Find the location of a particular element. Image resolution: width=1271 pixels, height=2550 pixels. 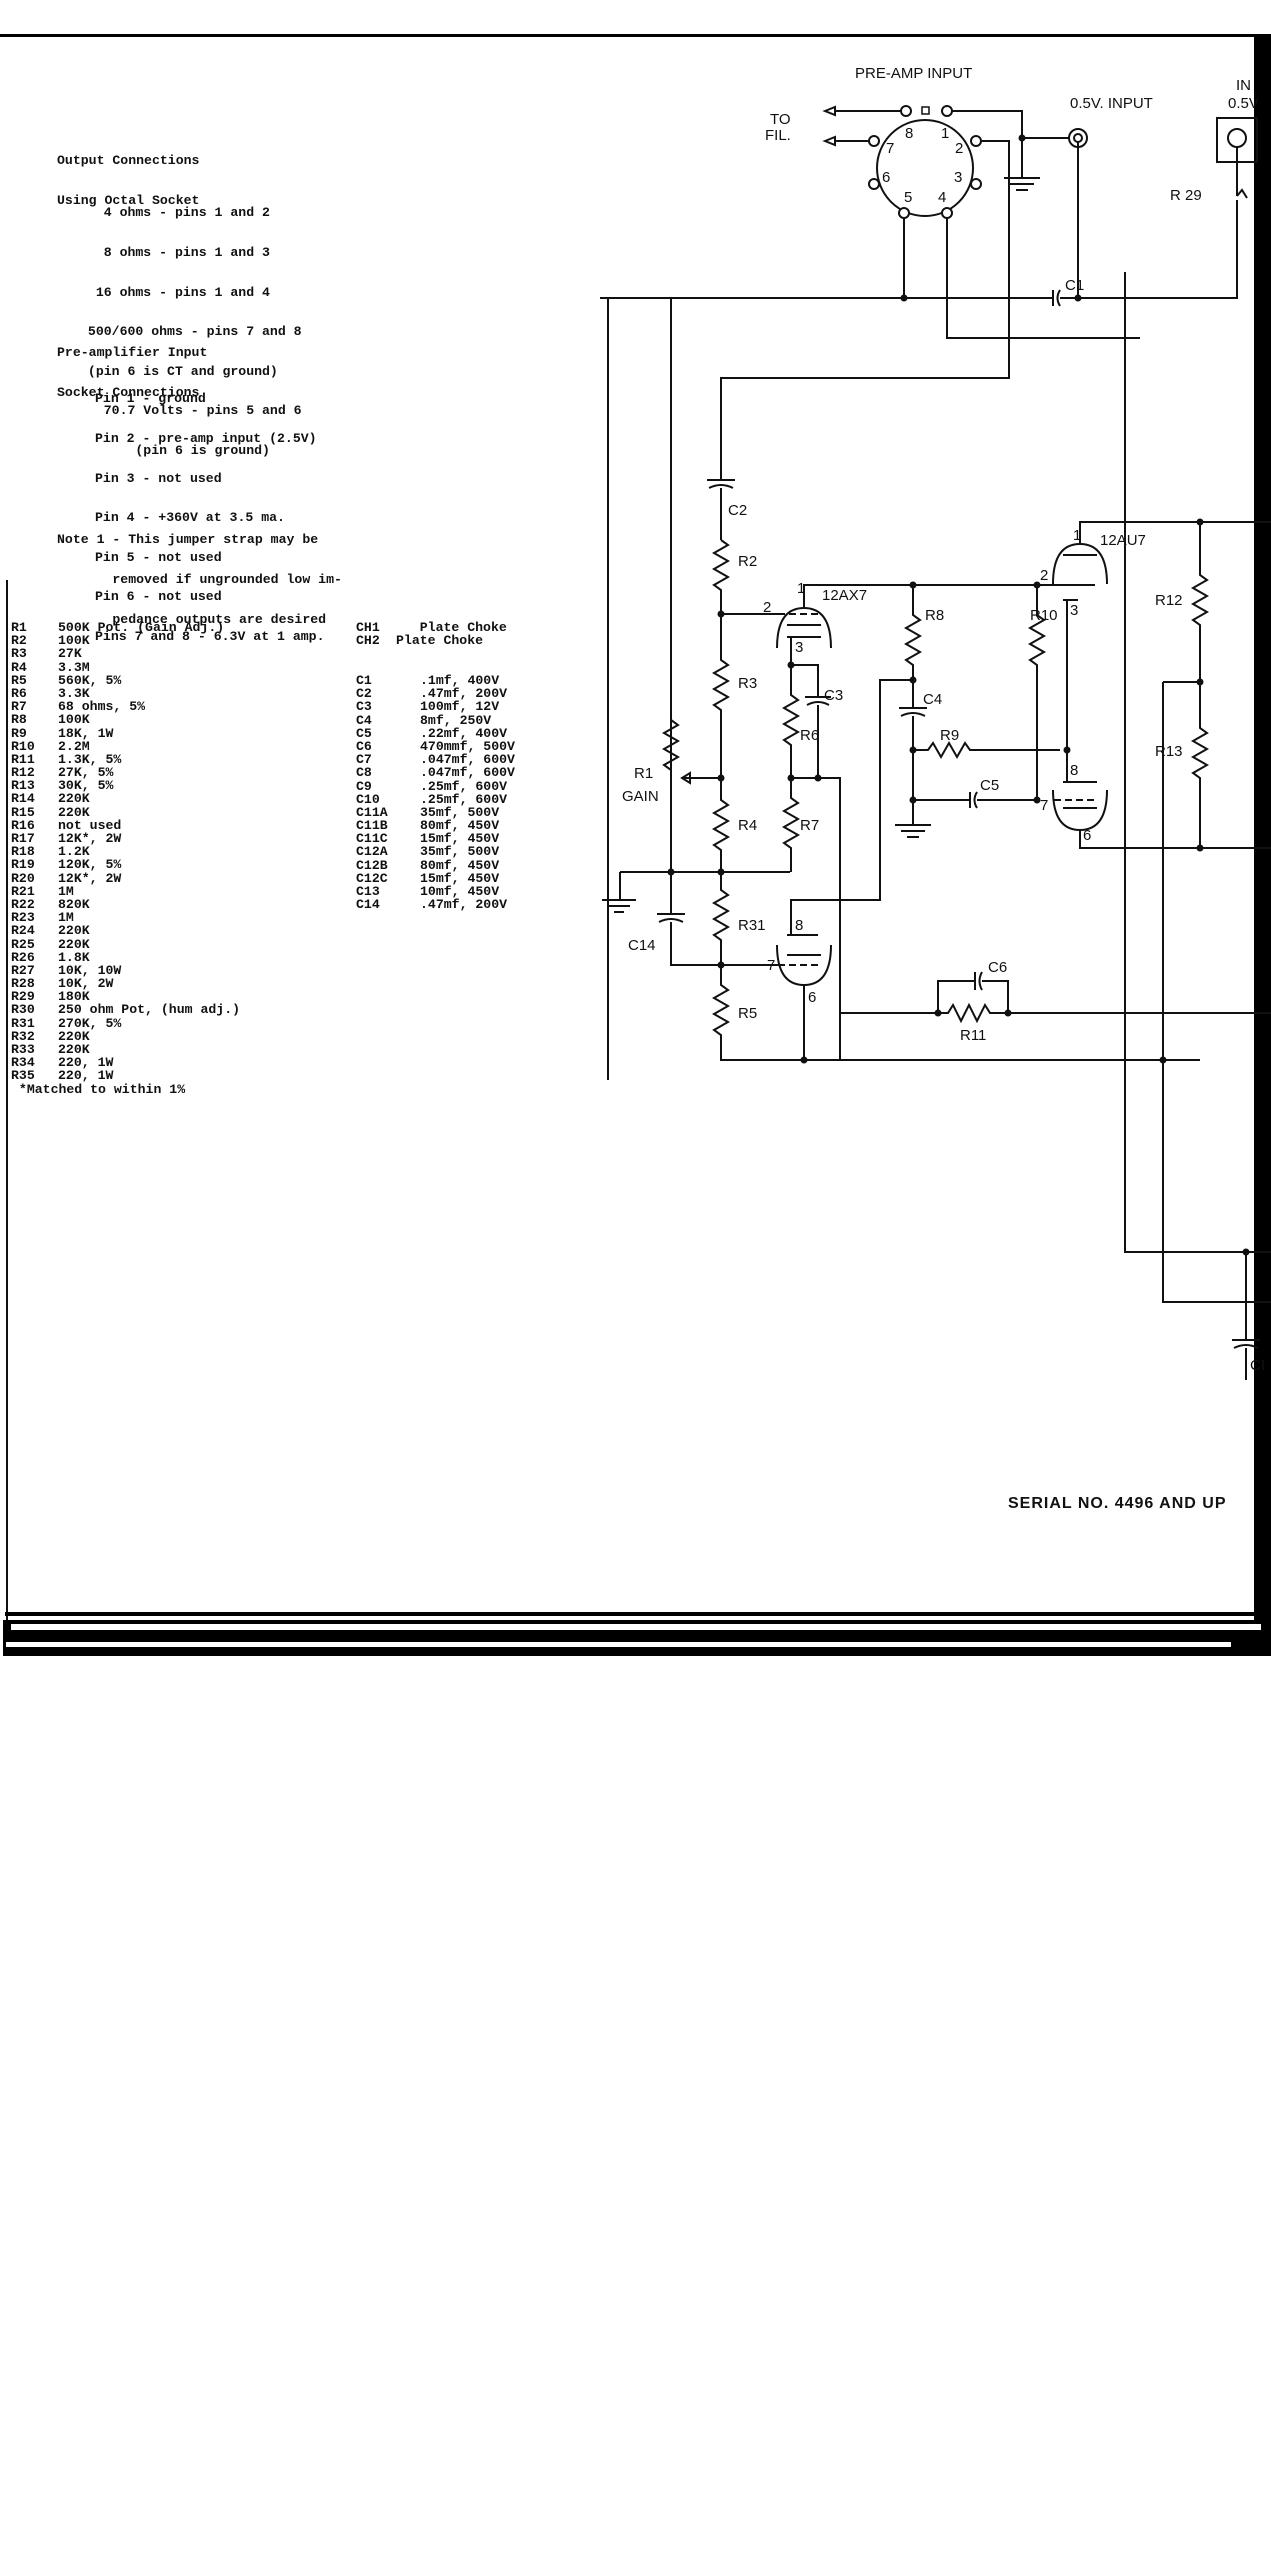

resistor-value: 100K is located at coordinates (74, 720).